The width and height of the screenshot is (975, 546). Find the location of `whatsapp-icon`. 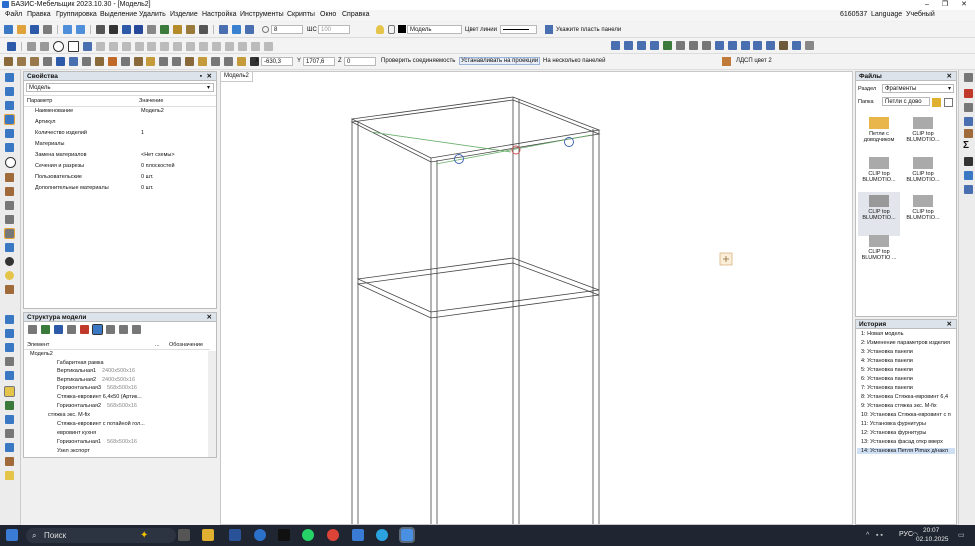

whatsapp-icon is located at coordinates (308, 535).